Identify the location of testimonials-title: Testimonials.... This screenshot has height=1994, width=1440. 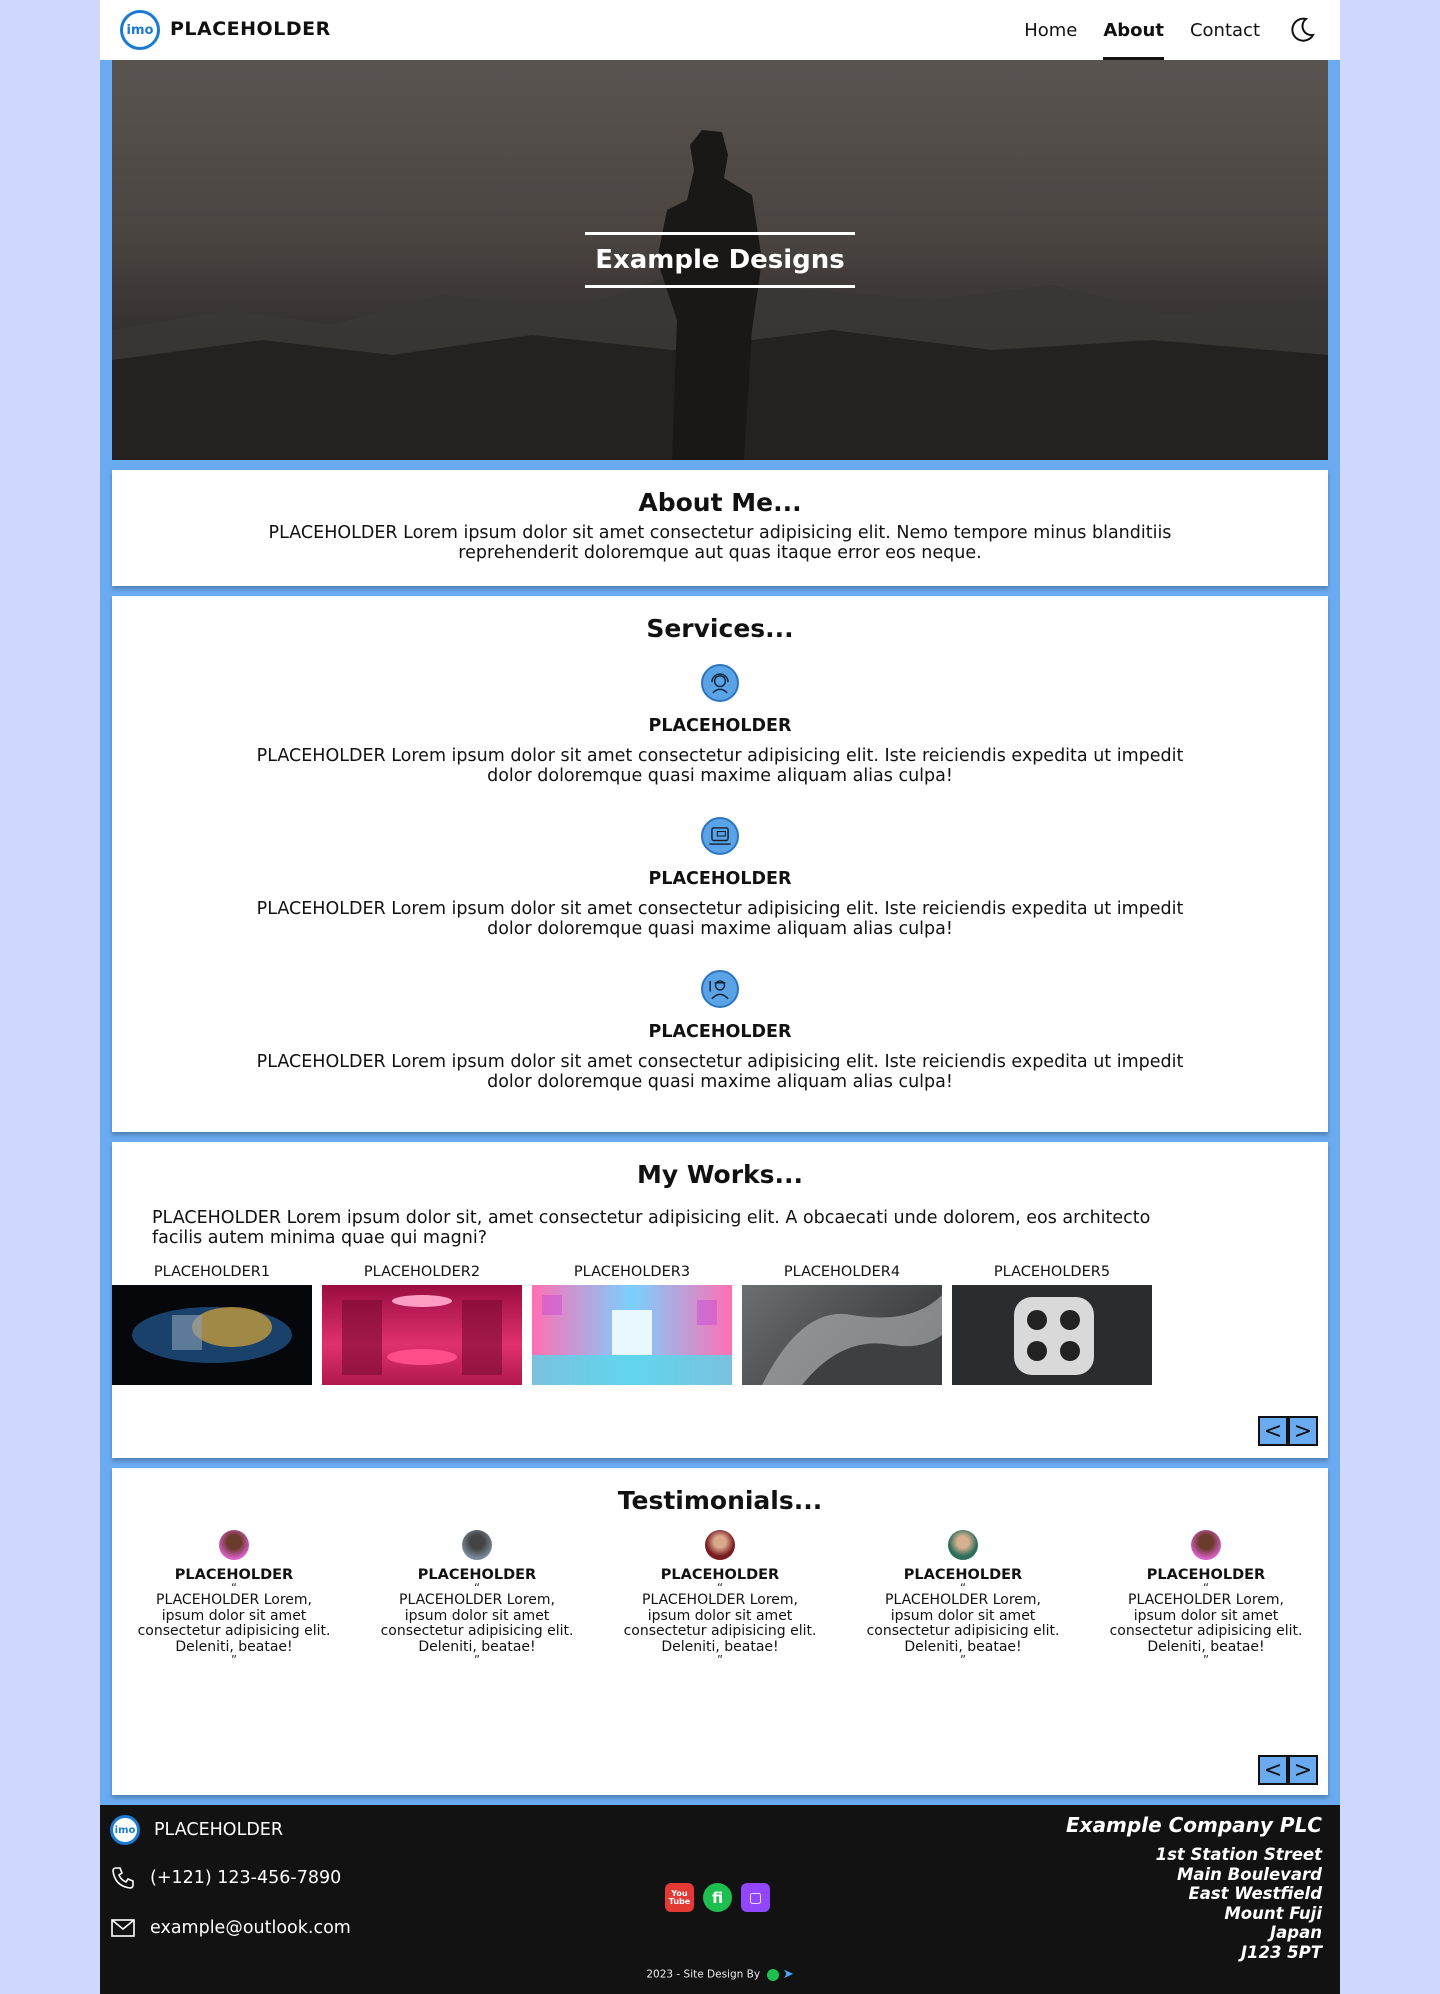
(720, 1500).